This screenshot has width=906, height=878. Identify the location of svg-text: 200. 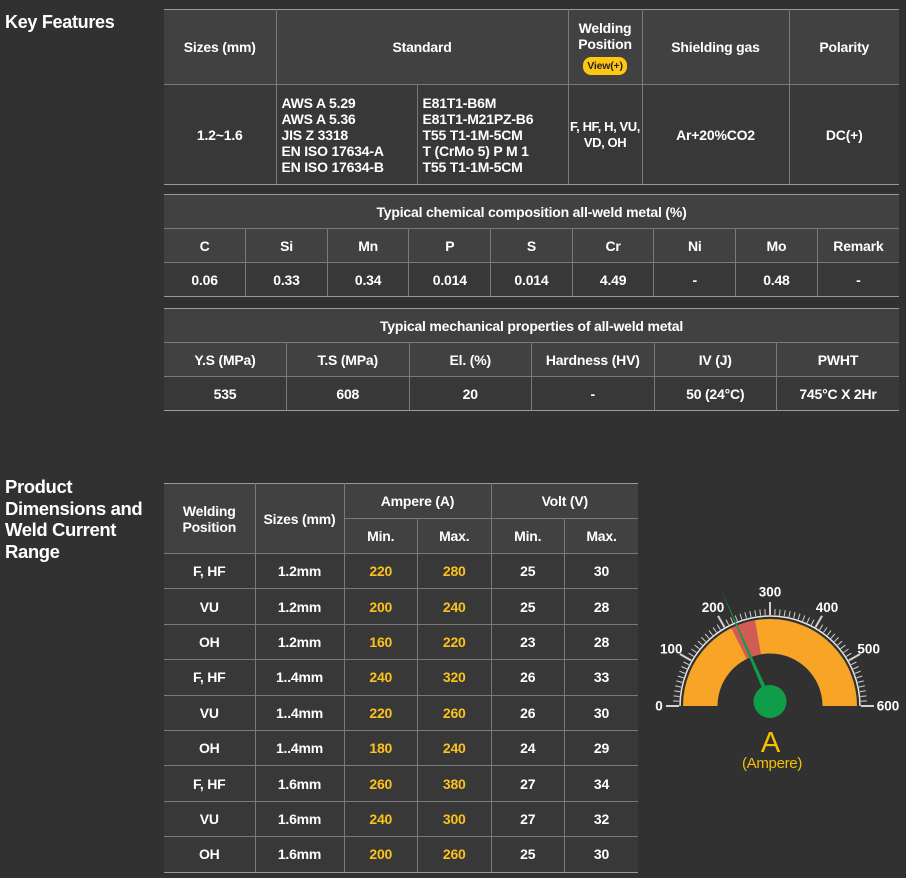
(713, 607).